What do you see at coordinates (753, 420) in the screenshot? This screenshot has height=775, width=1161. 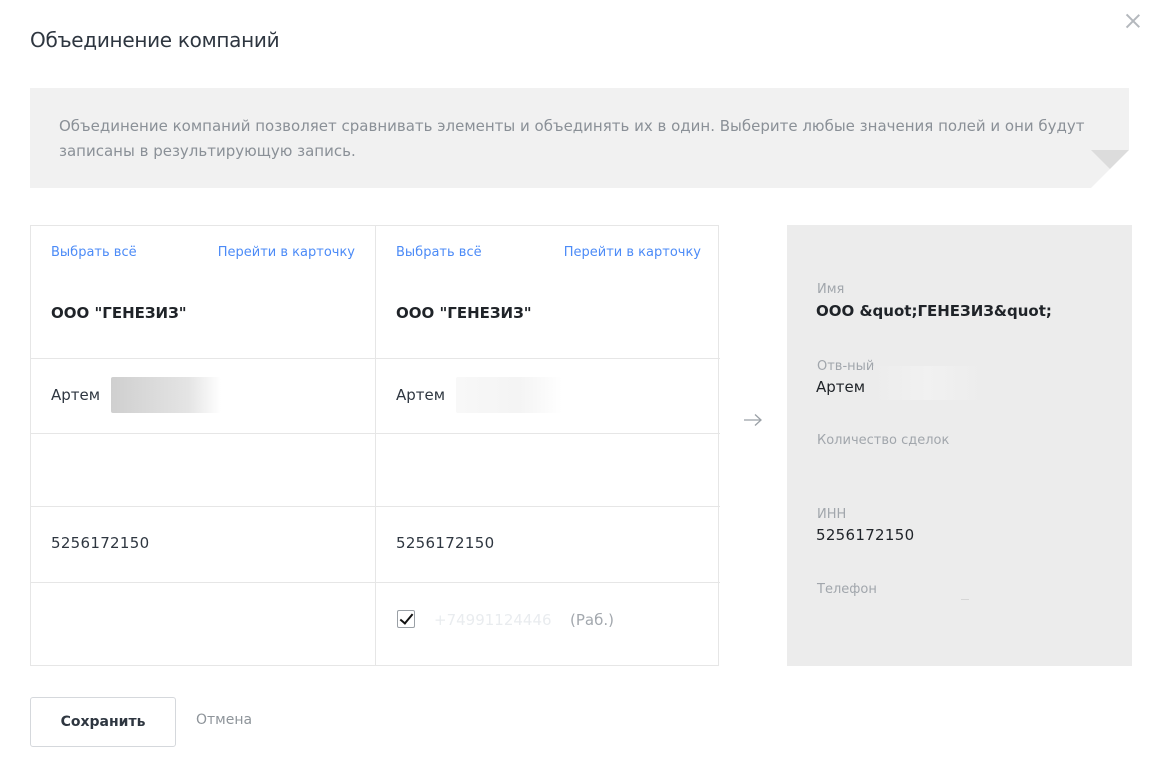 I see `arrow-right-icon` at bounding box center [753, 420].